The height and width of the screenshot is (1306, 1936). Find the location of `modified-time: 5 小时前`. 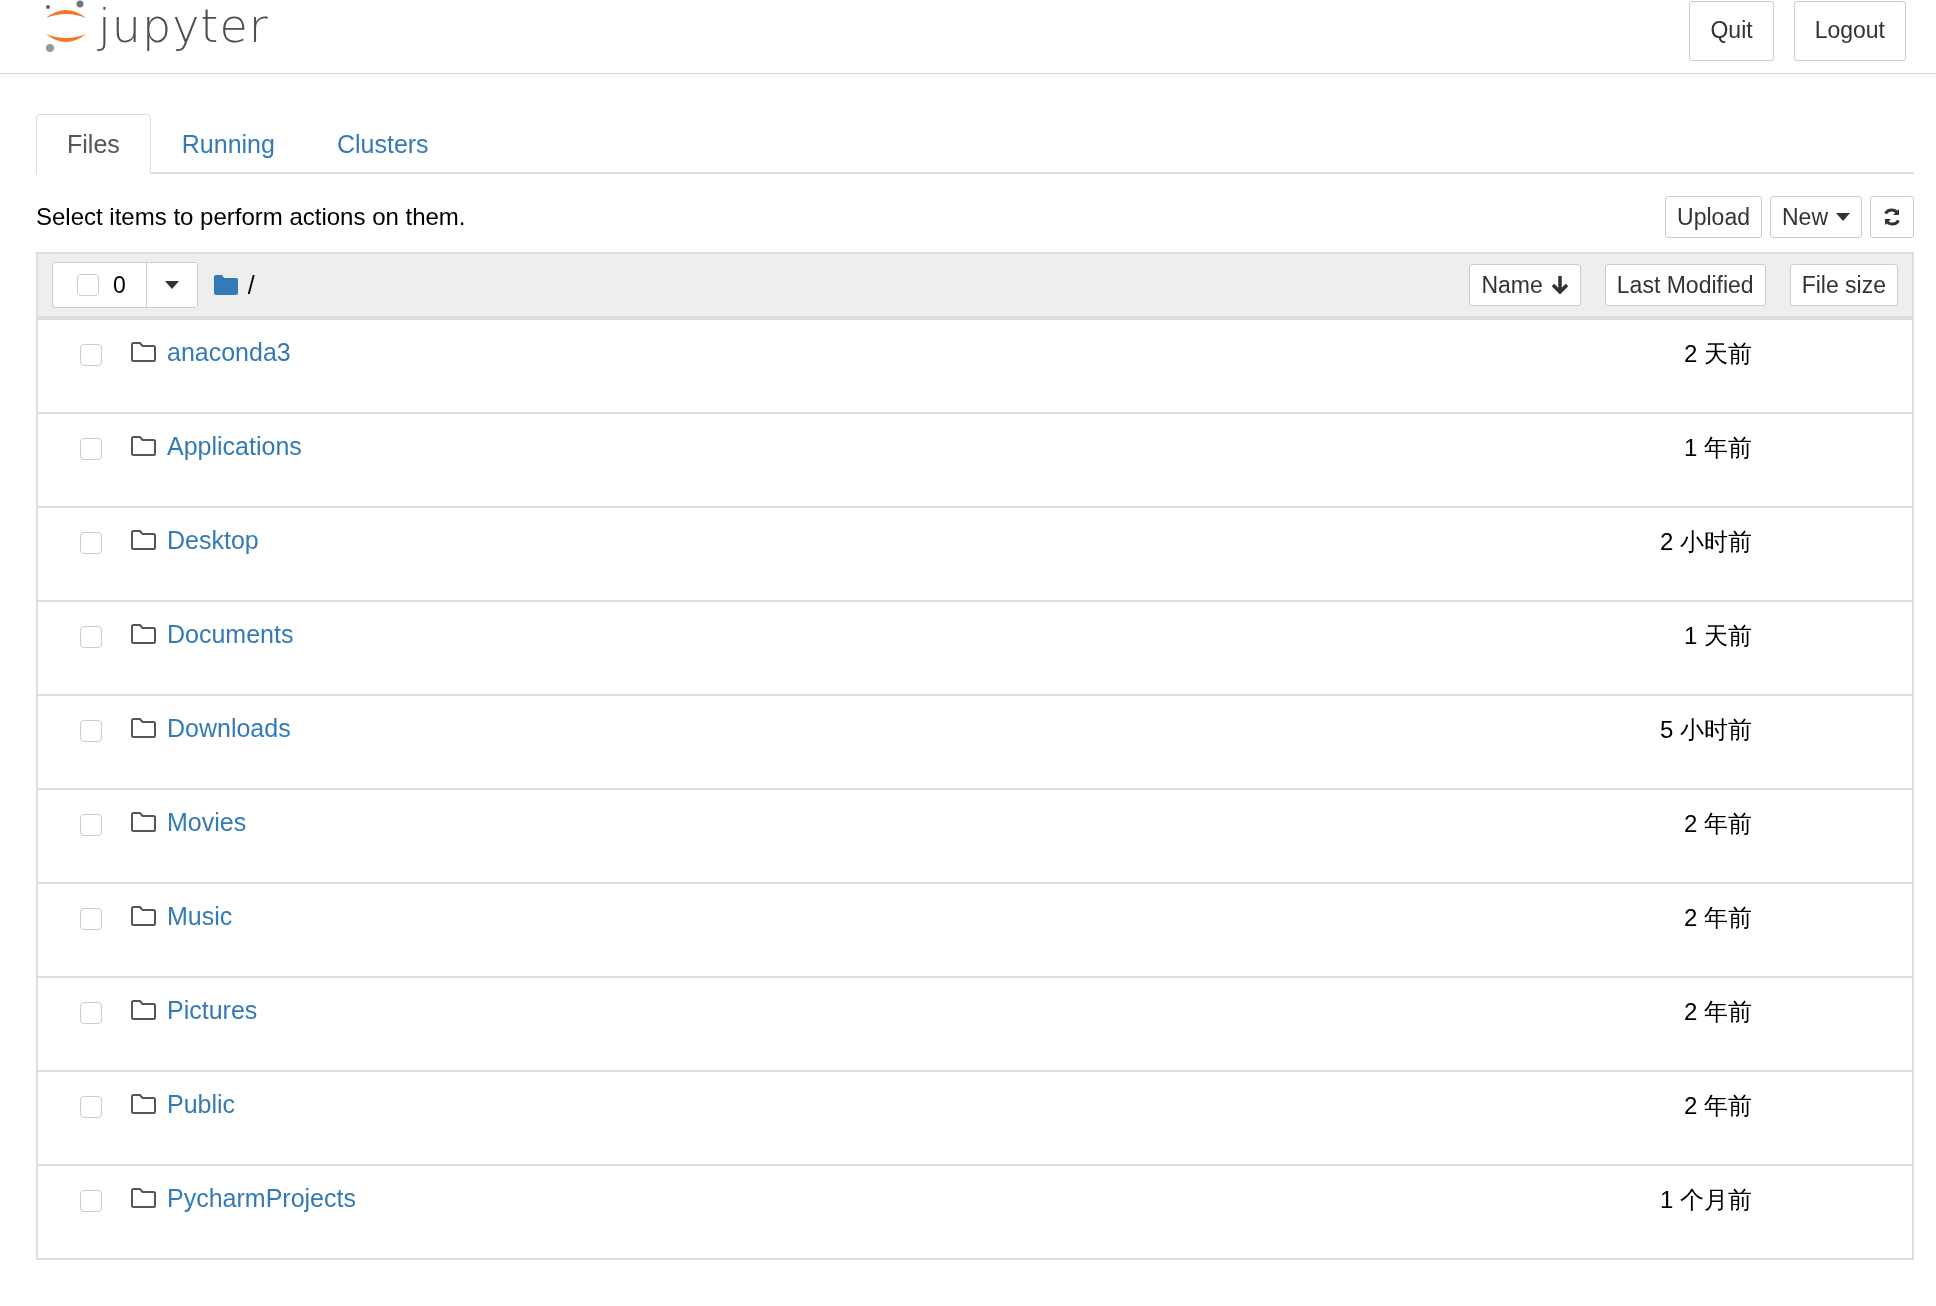

modified-time: 5 小时前 is located at coordinates (1706, 730).